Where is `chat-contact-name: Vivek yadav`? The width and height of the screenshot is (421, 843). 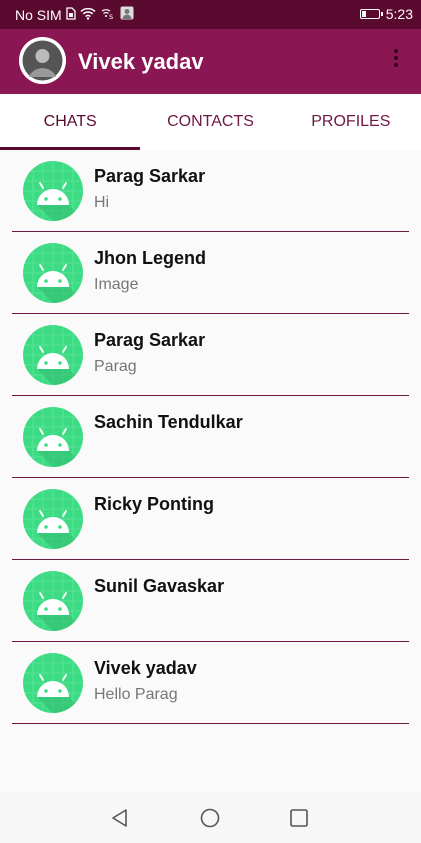
chat-contact-name: Vivek yadav is located at coordinates (145, 668).